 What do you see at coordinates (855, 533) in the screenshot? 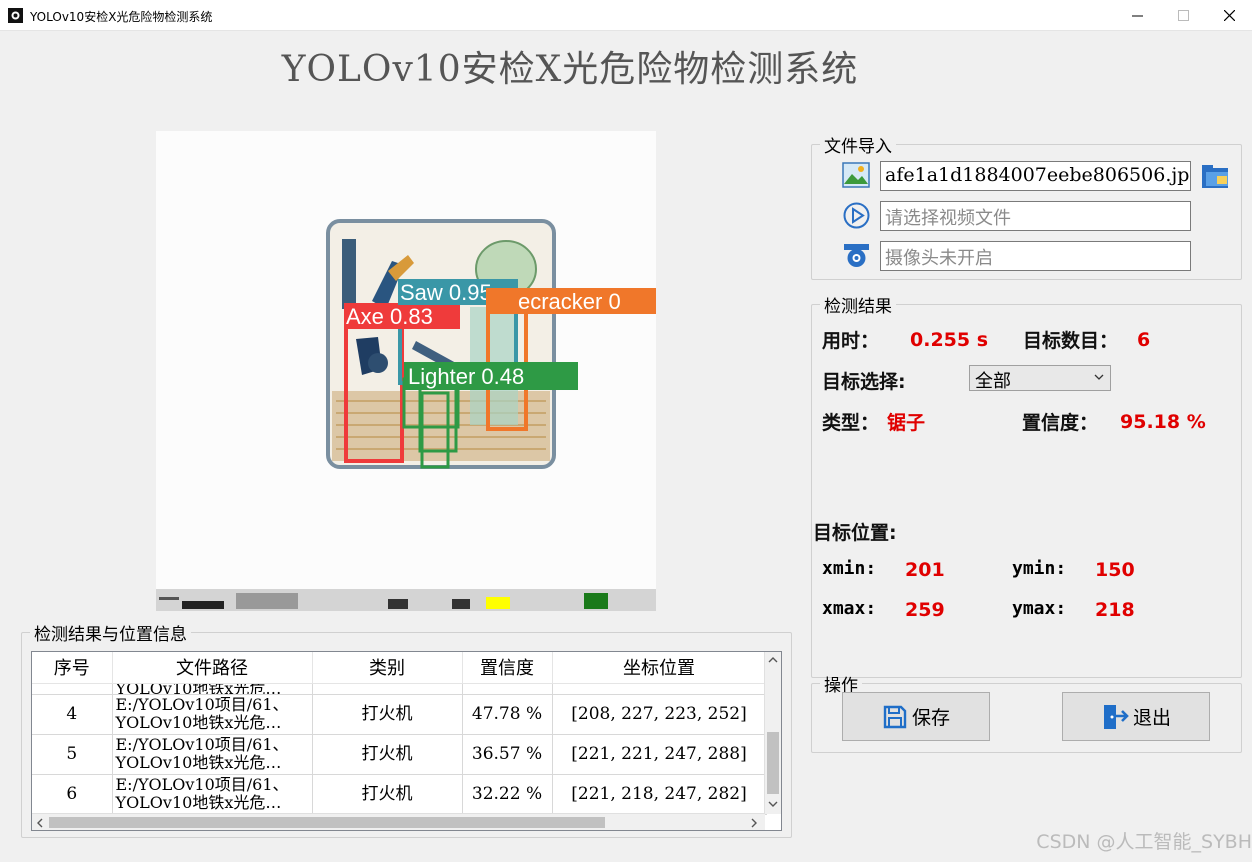
I see `target-position-label: 目标位置:` at bounding box center [855, 533].